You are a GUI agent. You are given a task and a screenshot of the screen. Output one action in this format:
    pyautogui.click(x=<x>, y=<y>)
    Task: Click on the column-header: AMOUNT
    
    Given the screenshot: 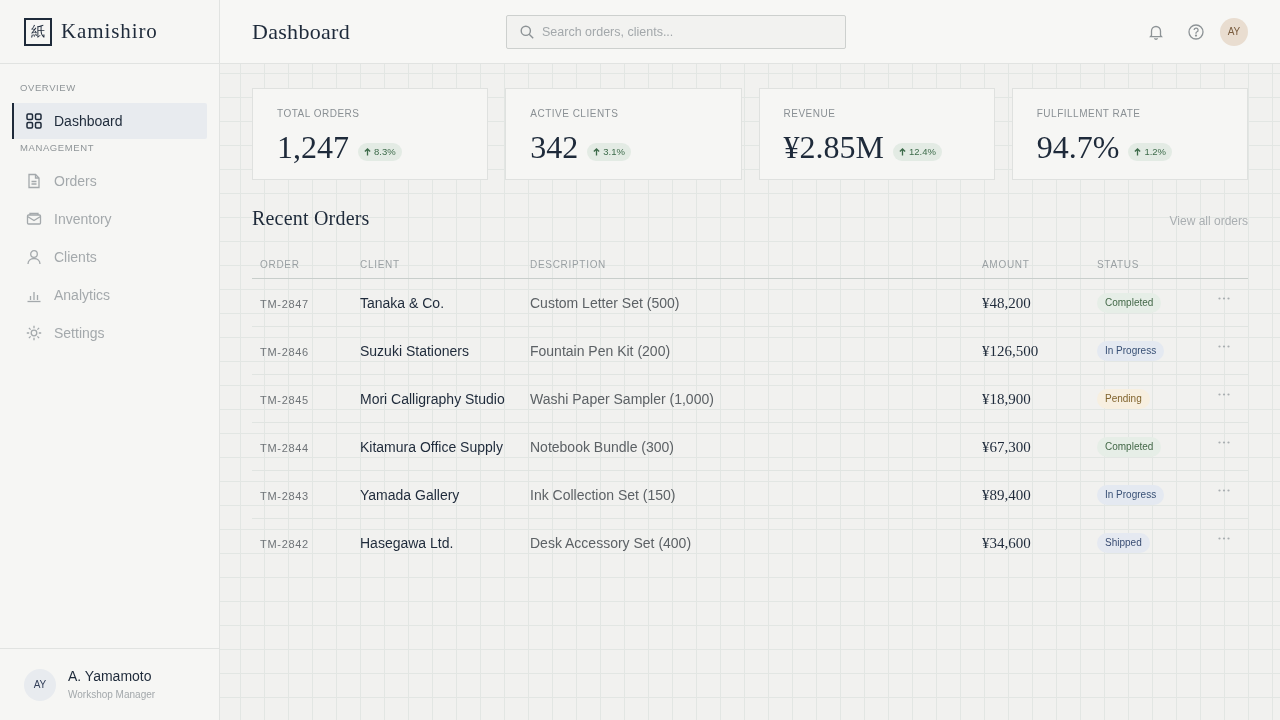 What is the action you would take?
    pyautogui.click(x=1006, y=264)
    